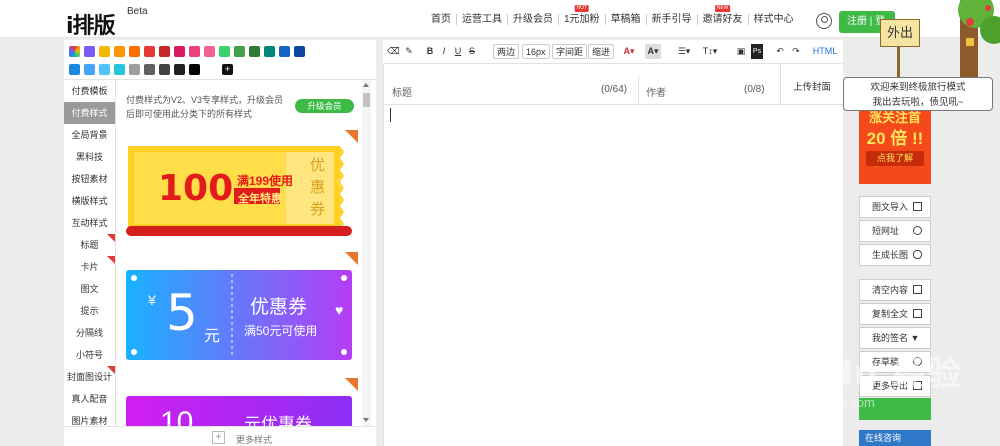 The width and height of the screenshot is (1000, 446). I want to click on scroll-thumb, so click(366, 100).